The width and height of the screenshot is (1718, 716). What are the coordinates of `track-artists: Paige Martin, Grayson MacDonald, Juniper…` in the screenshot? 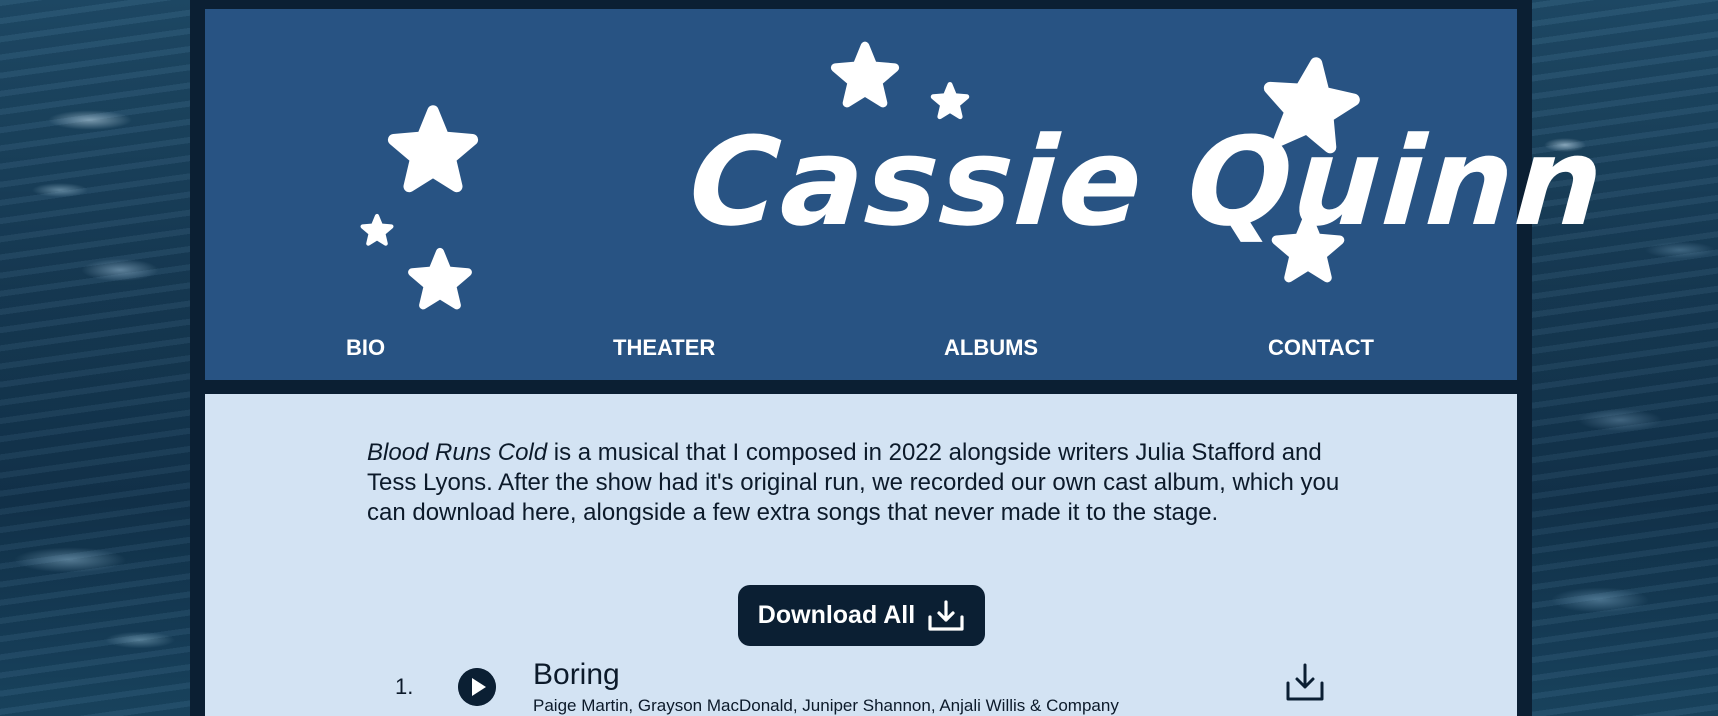 It's located at (826, 705).